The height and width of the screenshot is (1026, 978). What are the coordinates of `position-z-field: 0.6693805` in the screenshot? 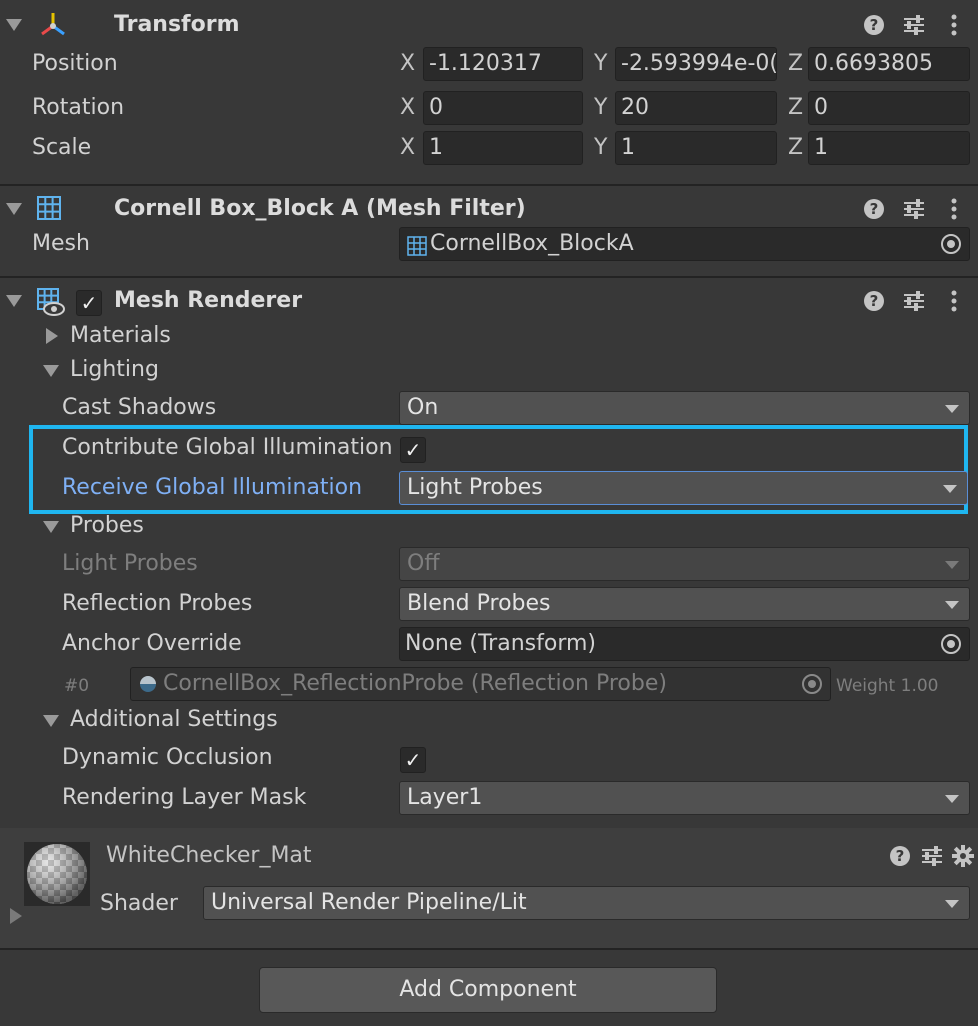 It's located at (889, 64).